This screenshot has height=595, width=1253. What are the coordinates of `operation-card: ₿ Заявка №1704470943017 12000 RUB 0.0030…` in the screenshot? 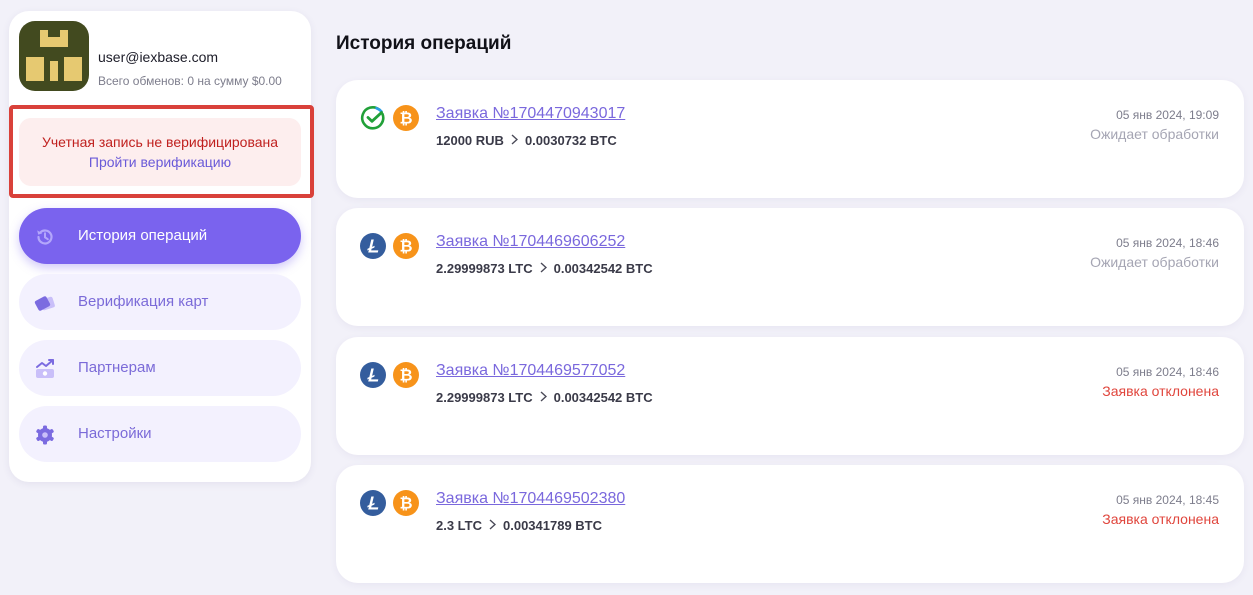 It's located at (790, 139).